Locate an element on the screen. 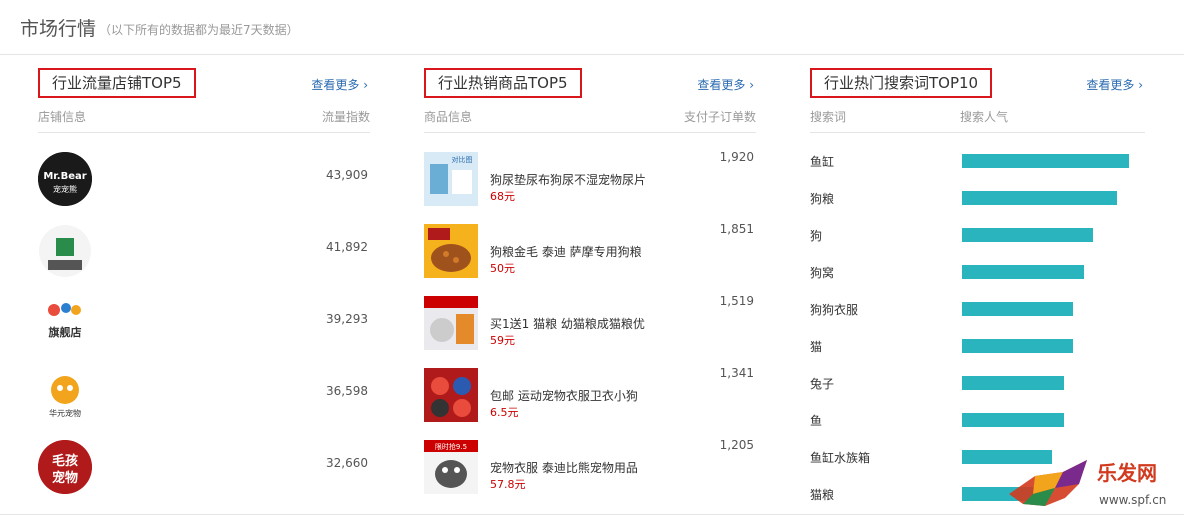 The image size is (1184, 519). keyword-row: 狗狗衣服 is located at coordinates (977, 309).